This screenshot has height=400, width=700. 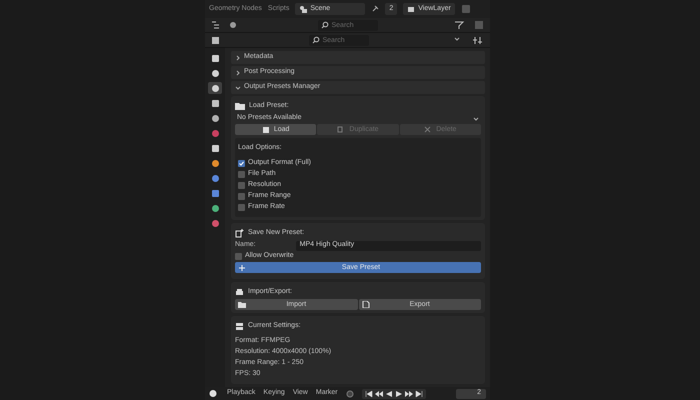 What do you see at coordinates (366, 304) in the screenshot?
I see `file-icon` at bounding box center [366, 304].